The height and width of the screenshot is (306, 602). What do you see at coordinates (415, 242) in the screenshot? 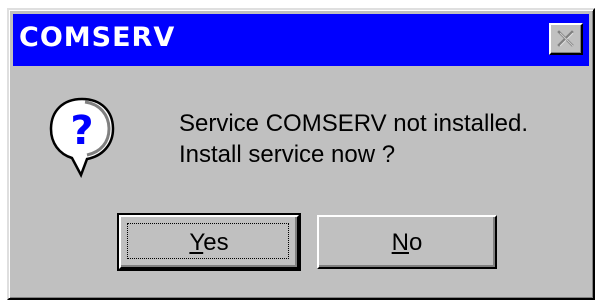
I see `no-label-rest: o` at bounding box center [415, 242].